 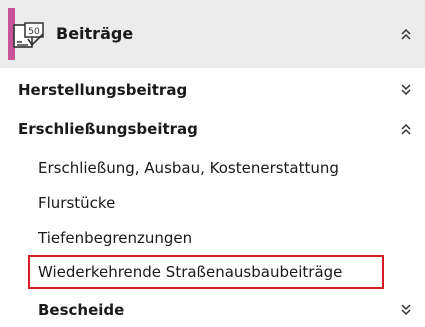 What do you see at coordinates (115, 238) in the screenshot?
I see `nav-item-label: Tiefenbegrenzungen` at bounding box center [115, 238].